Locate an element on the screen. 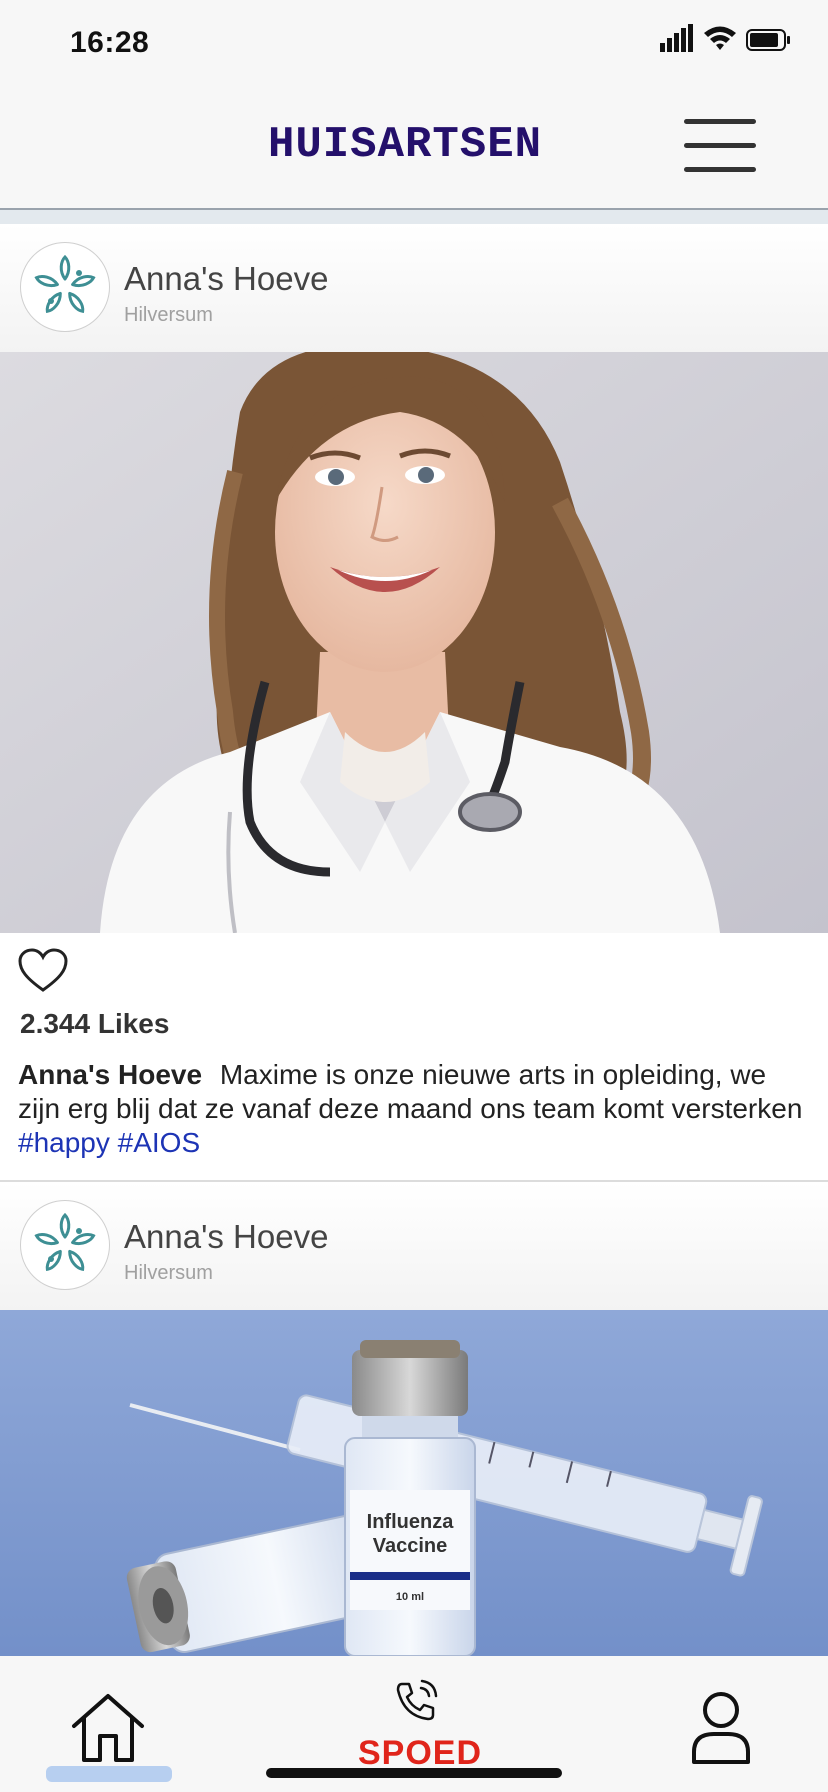 This screenshot has height=1792, width=828. vial-label-line1: Influenza is located at coordinates (411, 1522).